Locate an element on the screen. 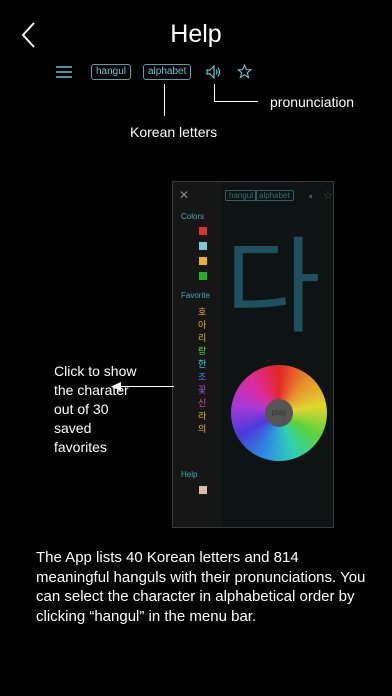 This screenshot has width=392, height=696. color-swatch-blue is located at coordinates (203, 246).